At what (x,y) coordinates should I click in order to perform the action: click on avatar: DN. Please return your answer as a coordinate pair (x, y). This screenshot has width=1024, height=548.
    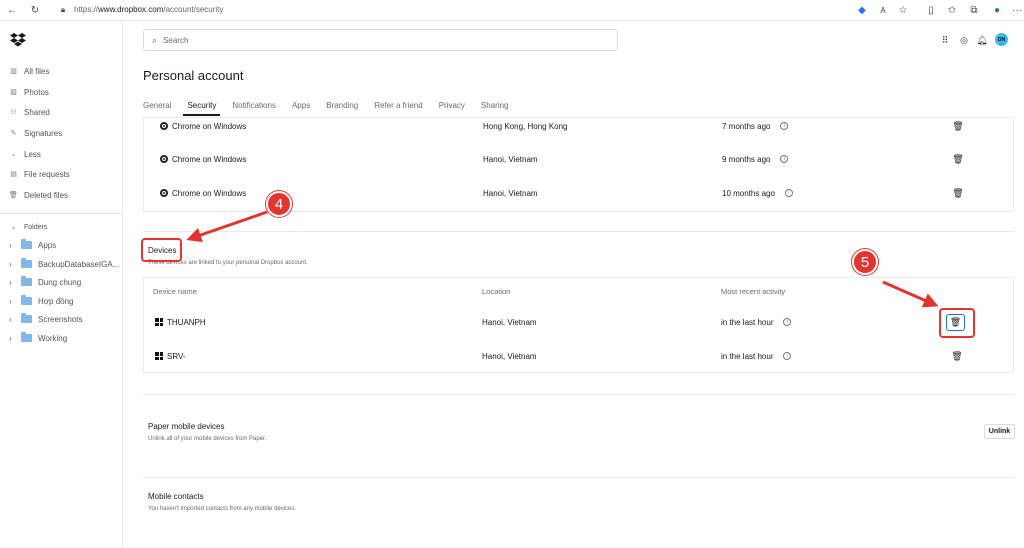
    Looking at the image, I should click on (1001, 39).